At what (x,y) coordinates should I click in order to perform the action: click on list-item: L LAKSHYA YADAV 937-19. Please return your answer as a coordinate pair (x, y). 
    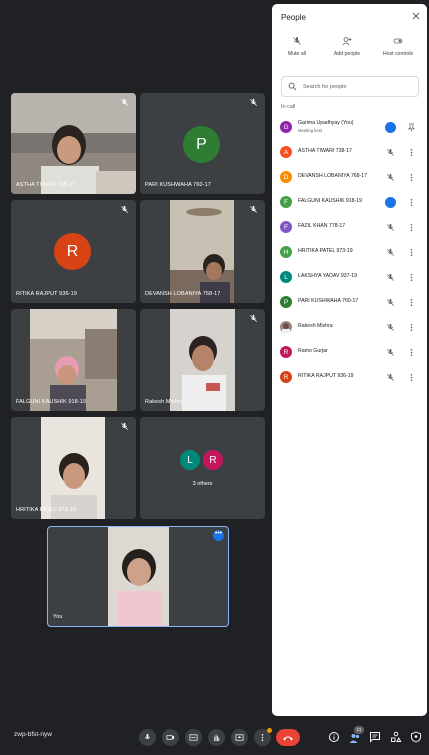
    Looking at the image, I should click on (349, 277).